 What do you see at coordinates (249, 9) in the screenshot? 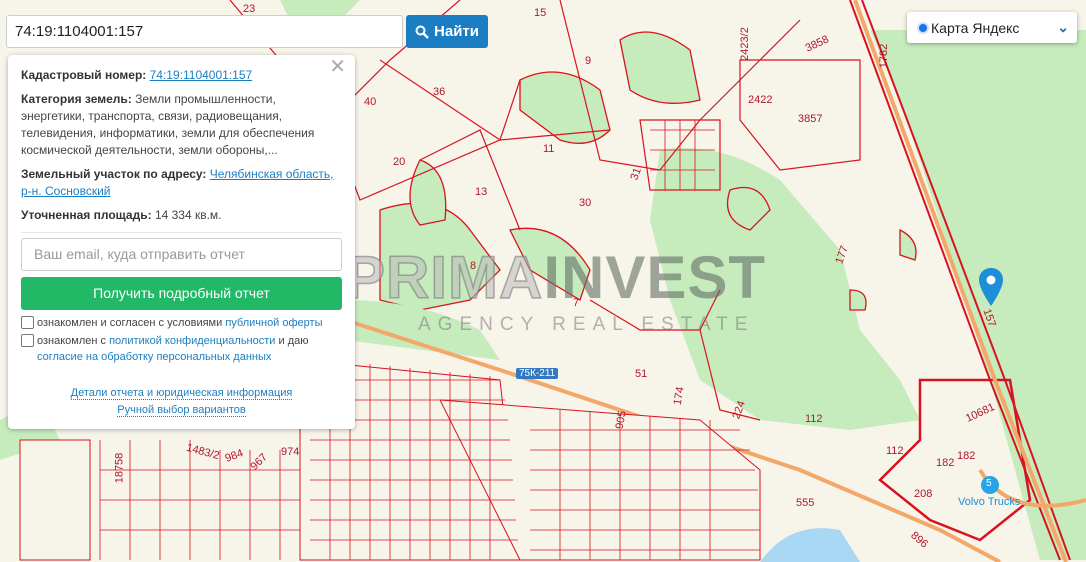
I see `parcel-label: 23` at bounding box center [249, 9].